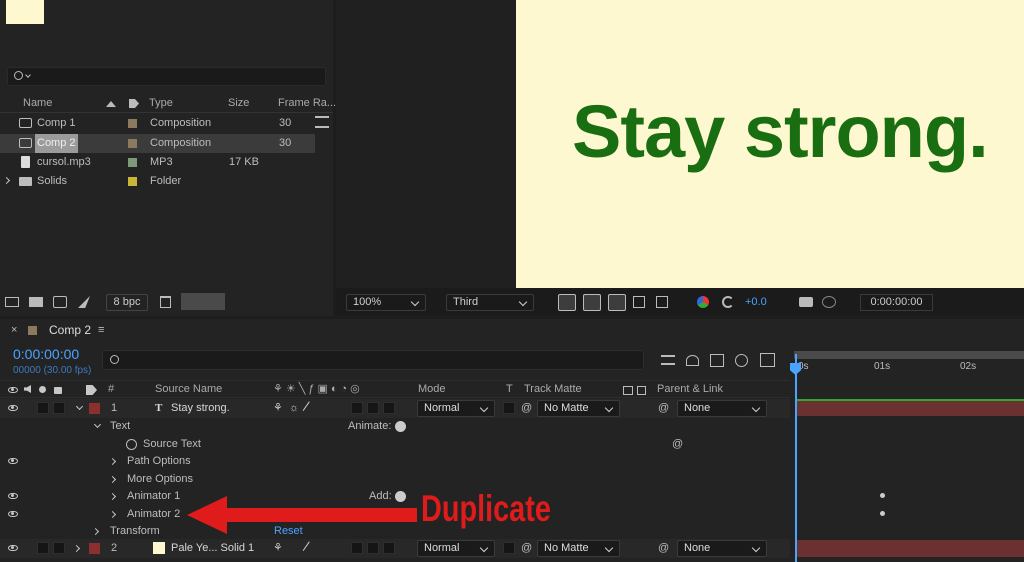 The image size is (1024, 562). I want to click on animator-2-keyframe, so click(882, 513).